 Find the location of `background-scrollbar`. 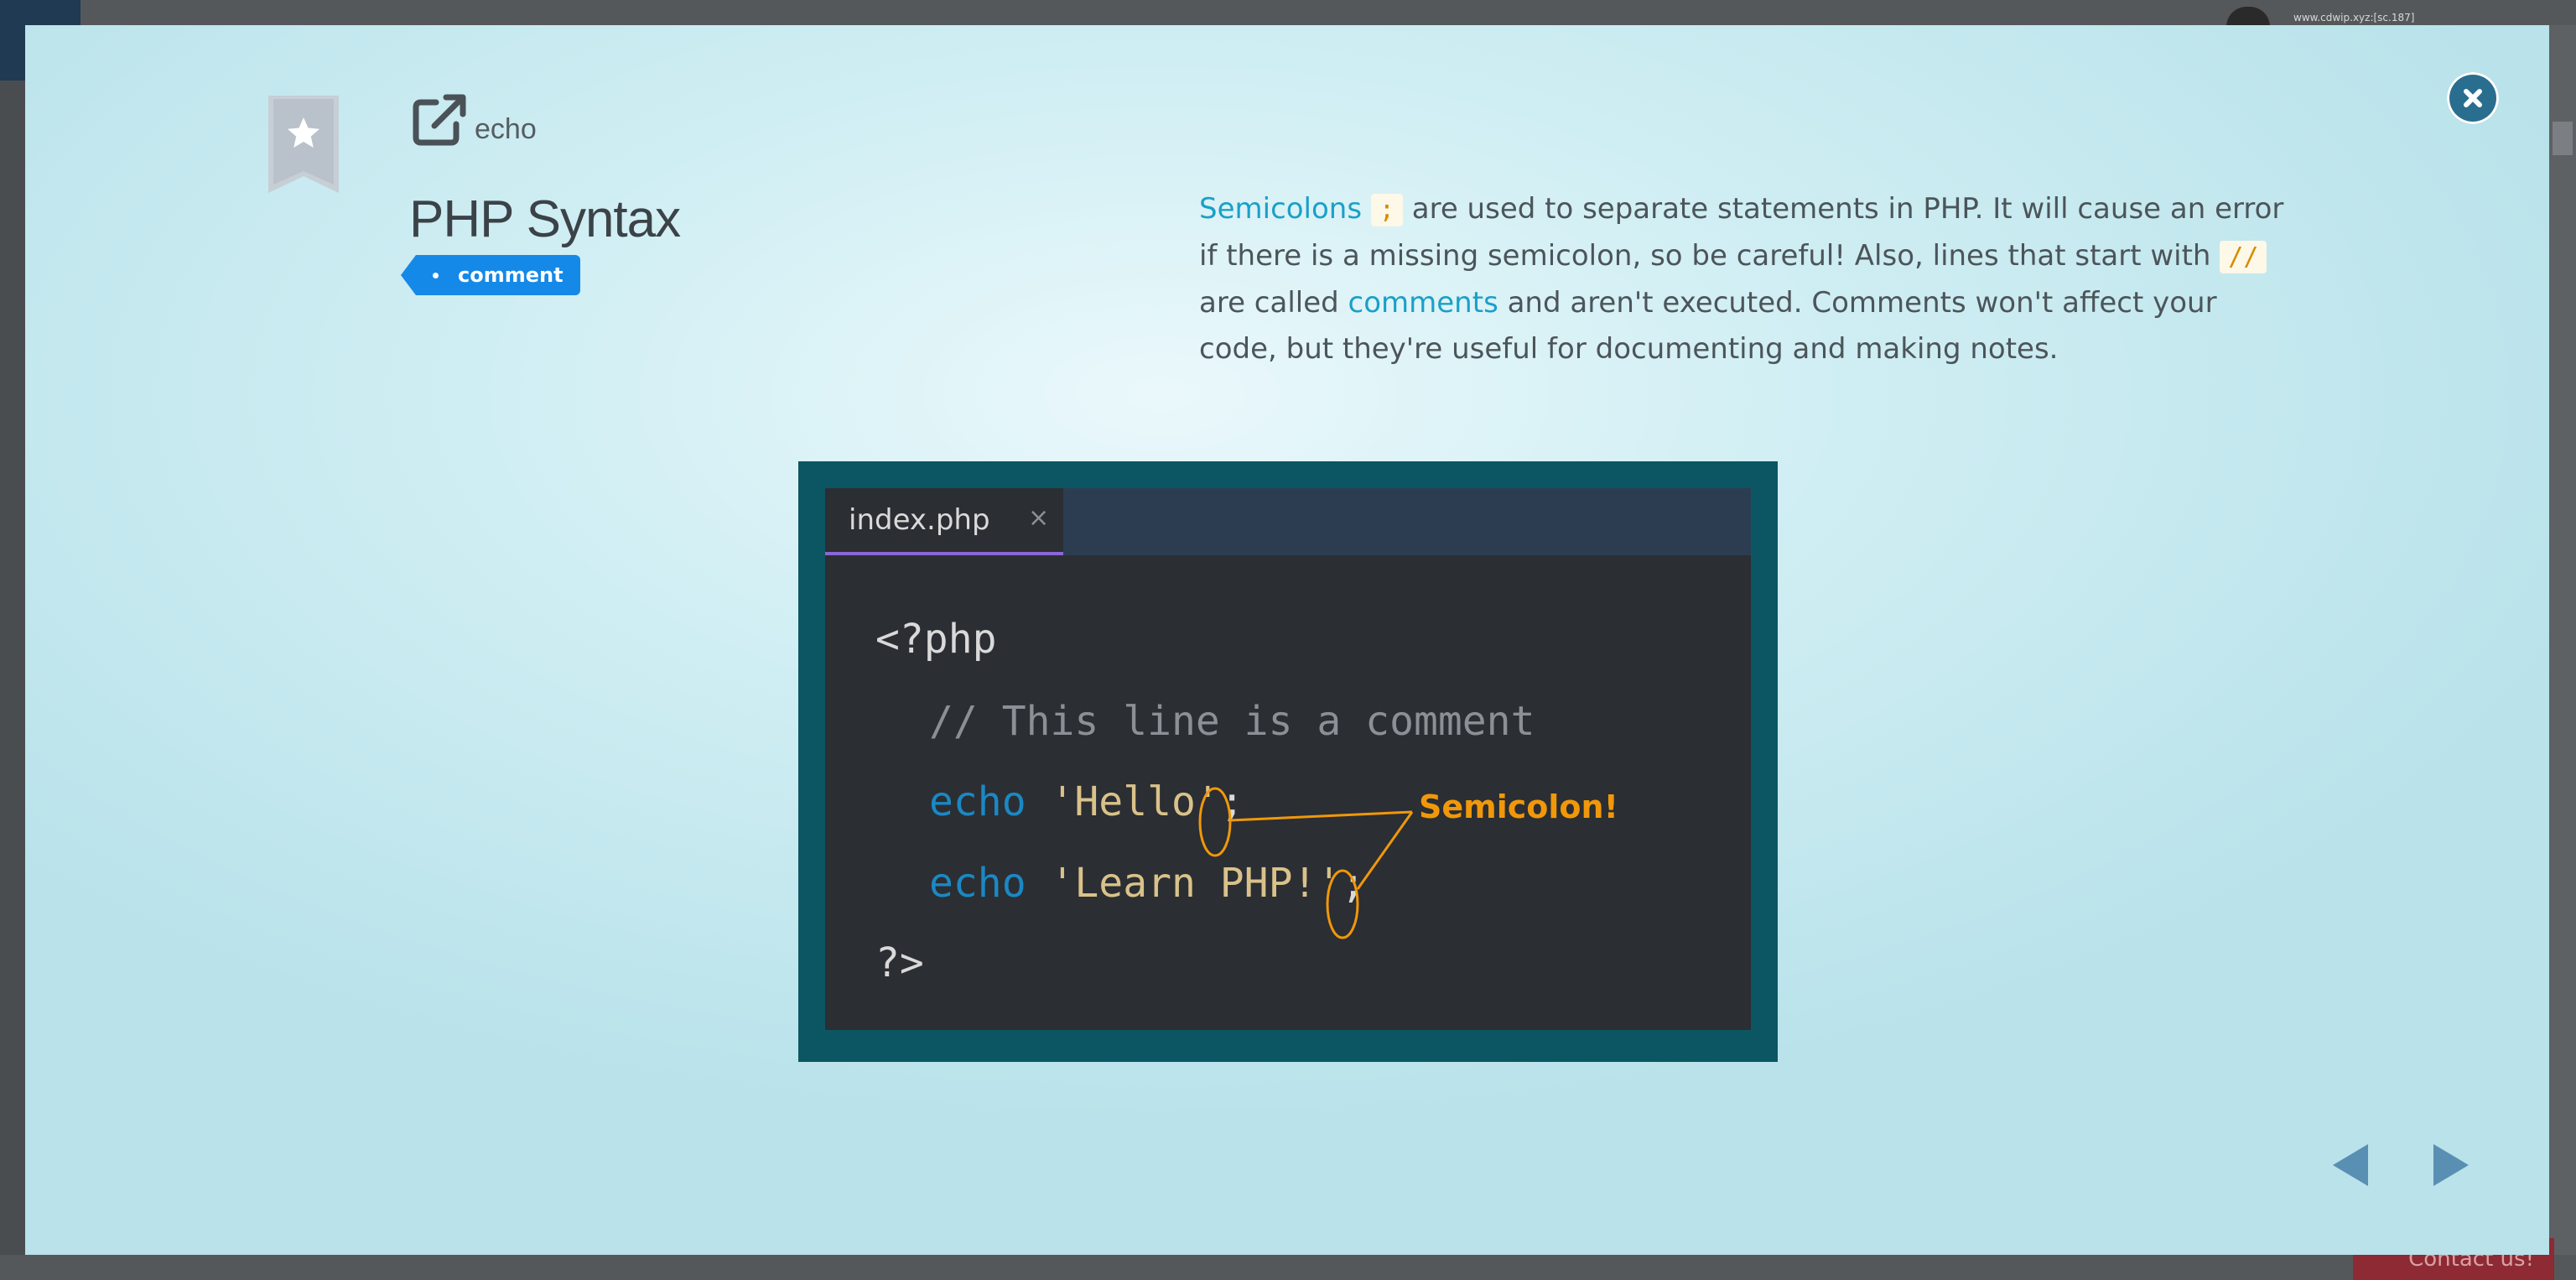

background-scrollbar is located at coordinates (2562, 640).